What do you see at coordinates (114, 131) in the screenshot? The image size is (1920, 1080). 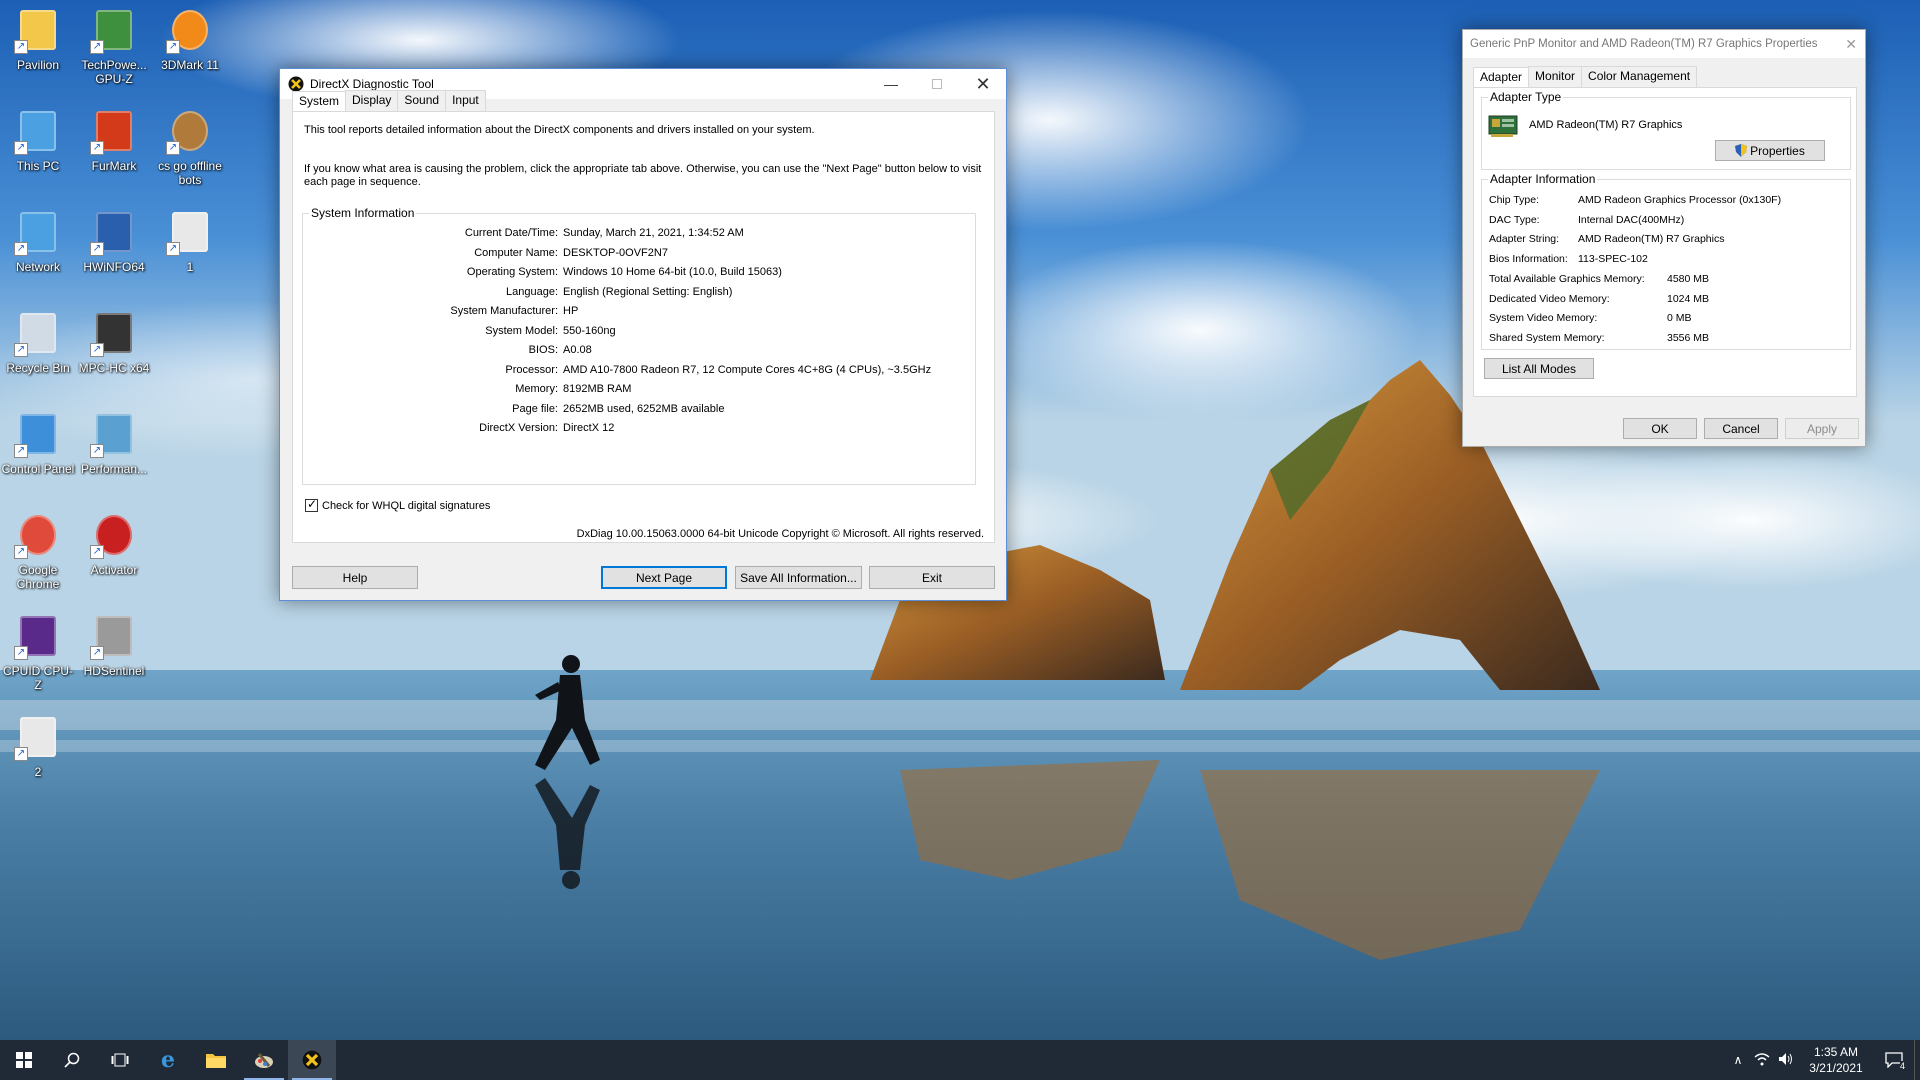 I see `furmark-icon: ↗` at bounding box center [114, 131].